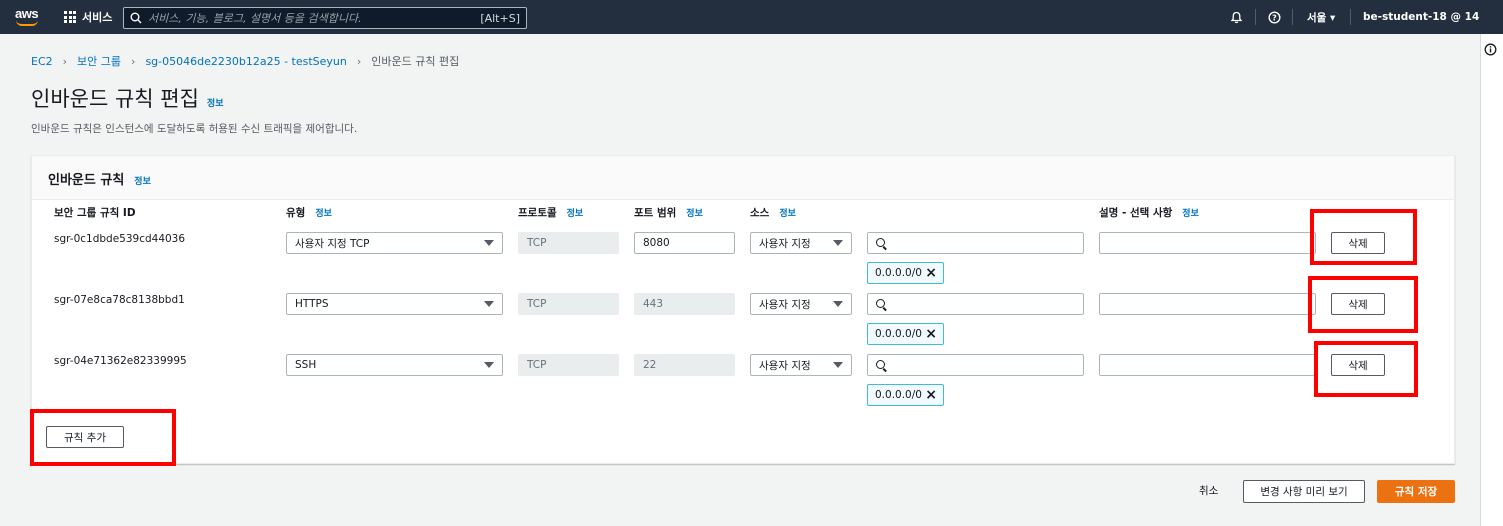  I want to click on panel-title: 인바운드 규칙 정보, so click(99, 178).